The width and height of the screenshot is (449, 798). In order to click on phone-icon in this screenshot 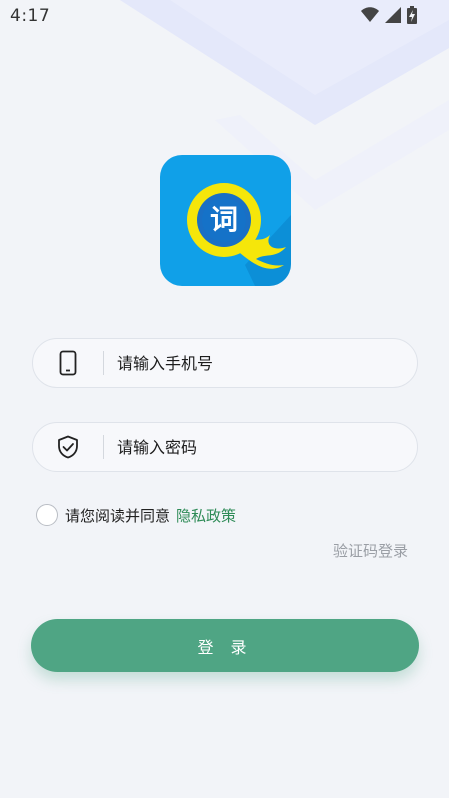, I will do `click(68, 363)`.